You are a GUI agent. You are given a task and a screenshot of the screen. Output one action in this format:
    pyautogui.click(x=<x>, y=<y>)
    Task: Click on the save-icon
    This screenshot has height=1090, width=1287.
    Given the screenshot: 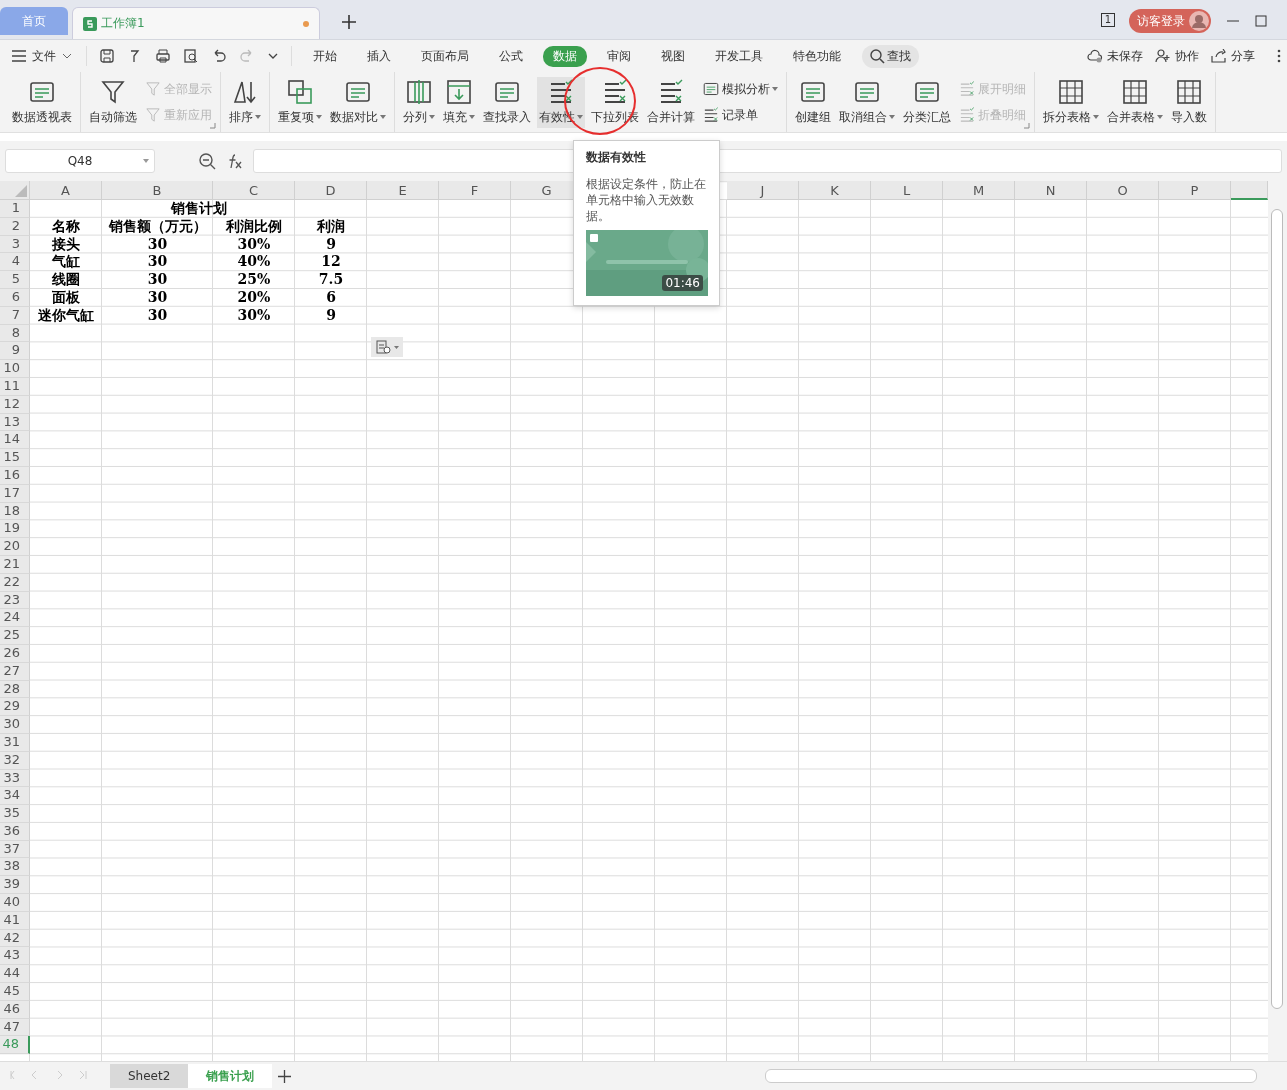 What is the action you would take?
    pyautogui.click(x=107, y=56)
    